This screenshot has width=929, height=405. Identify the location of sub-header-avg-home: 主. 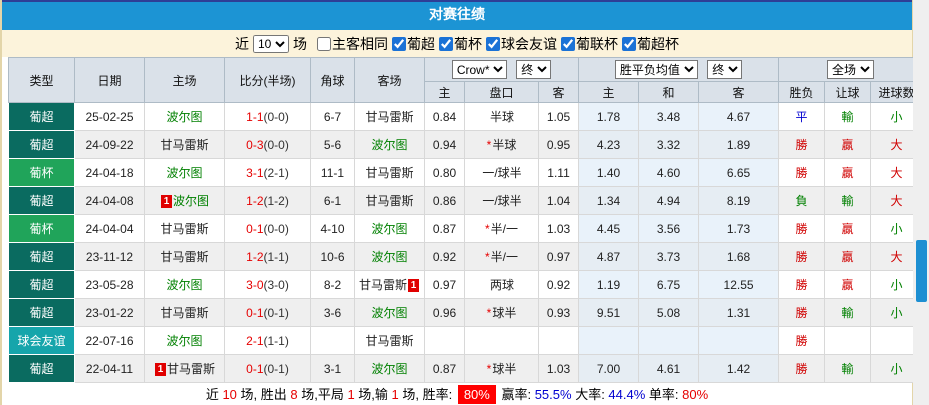
(609, 92).